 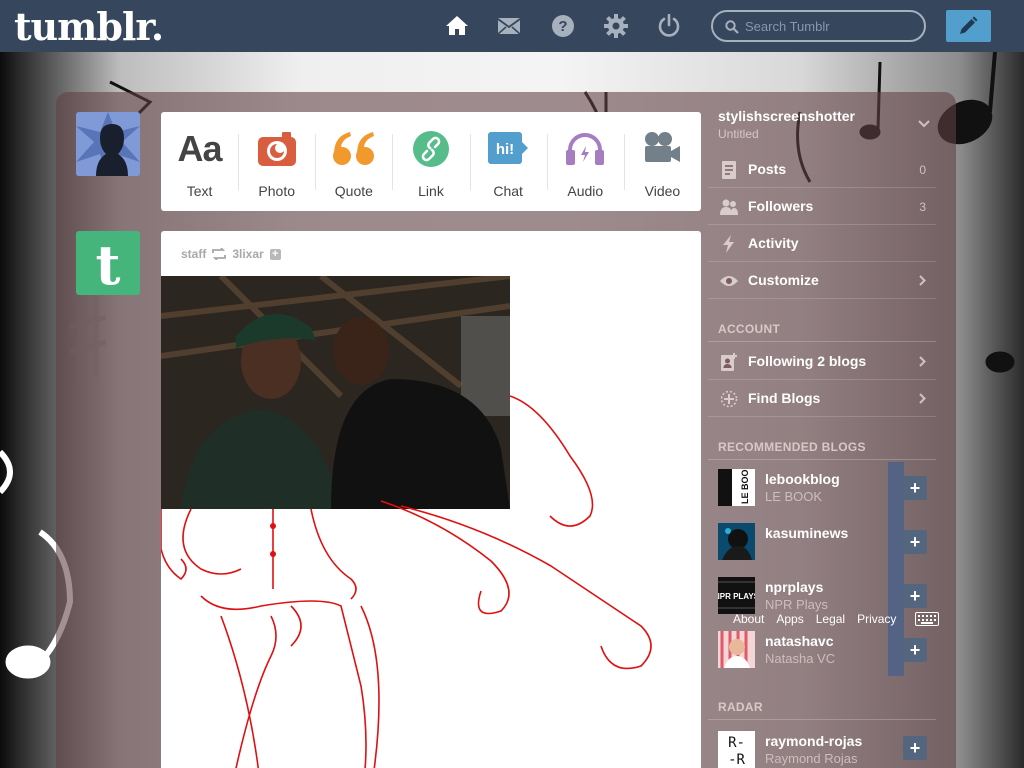 I want to click on follow-button-natashavc: +, so click(x=915, y=650).